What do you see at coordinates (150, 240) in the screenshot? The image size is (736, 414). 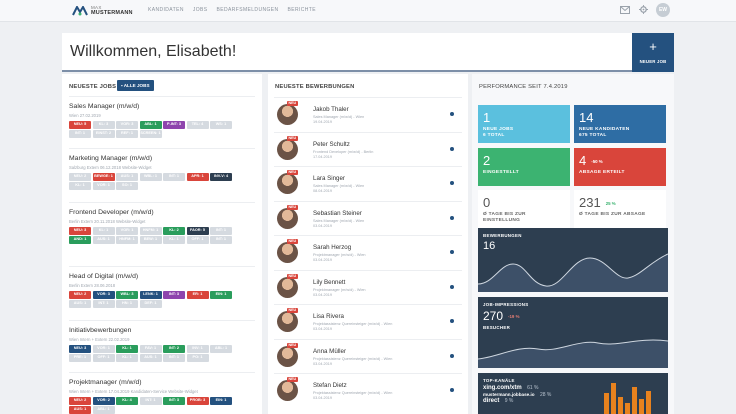 I see `status-chip: BEW: 1` at bounding box center [150, 240].